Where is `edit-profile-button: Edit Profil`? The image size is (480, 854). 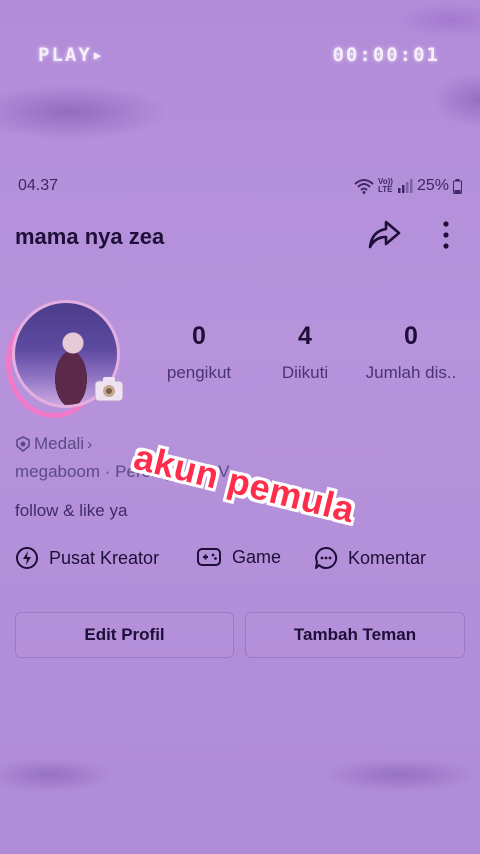
edit-profile-button: Edit Profil is located at coordinates (124, 635).